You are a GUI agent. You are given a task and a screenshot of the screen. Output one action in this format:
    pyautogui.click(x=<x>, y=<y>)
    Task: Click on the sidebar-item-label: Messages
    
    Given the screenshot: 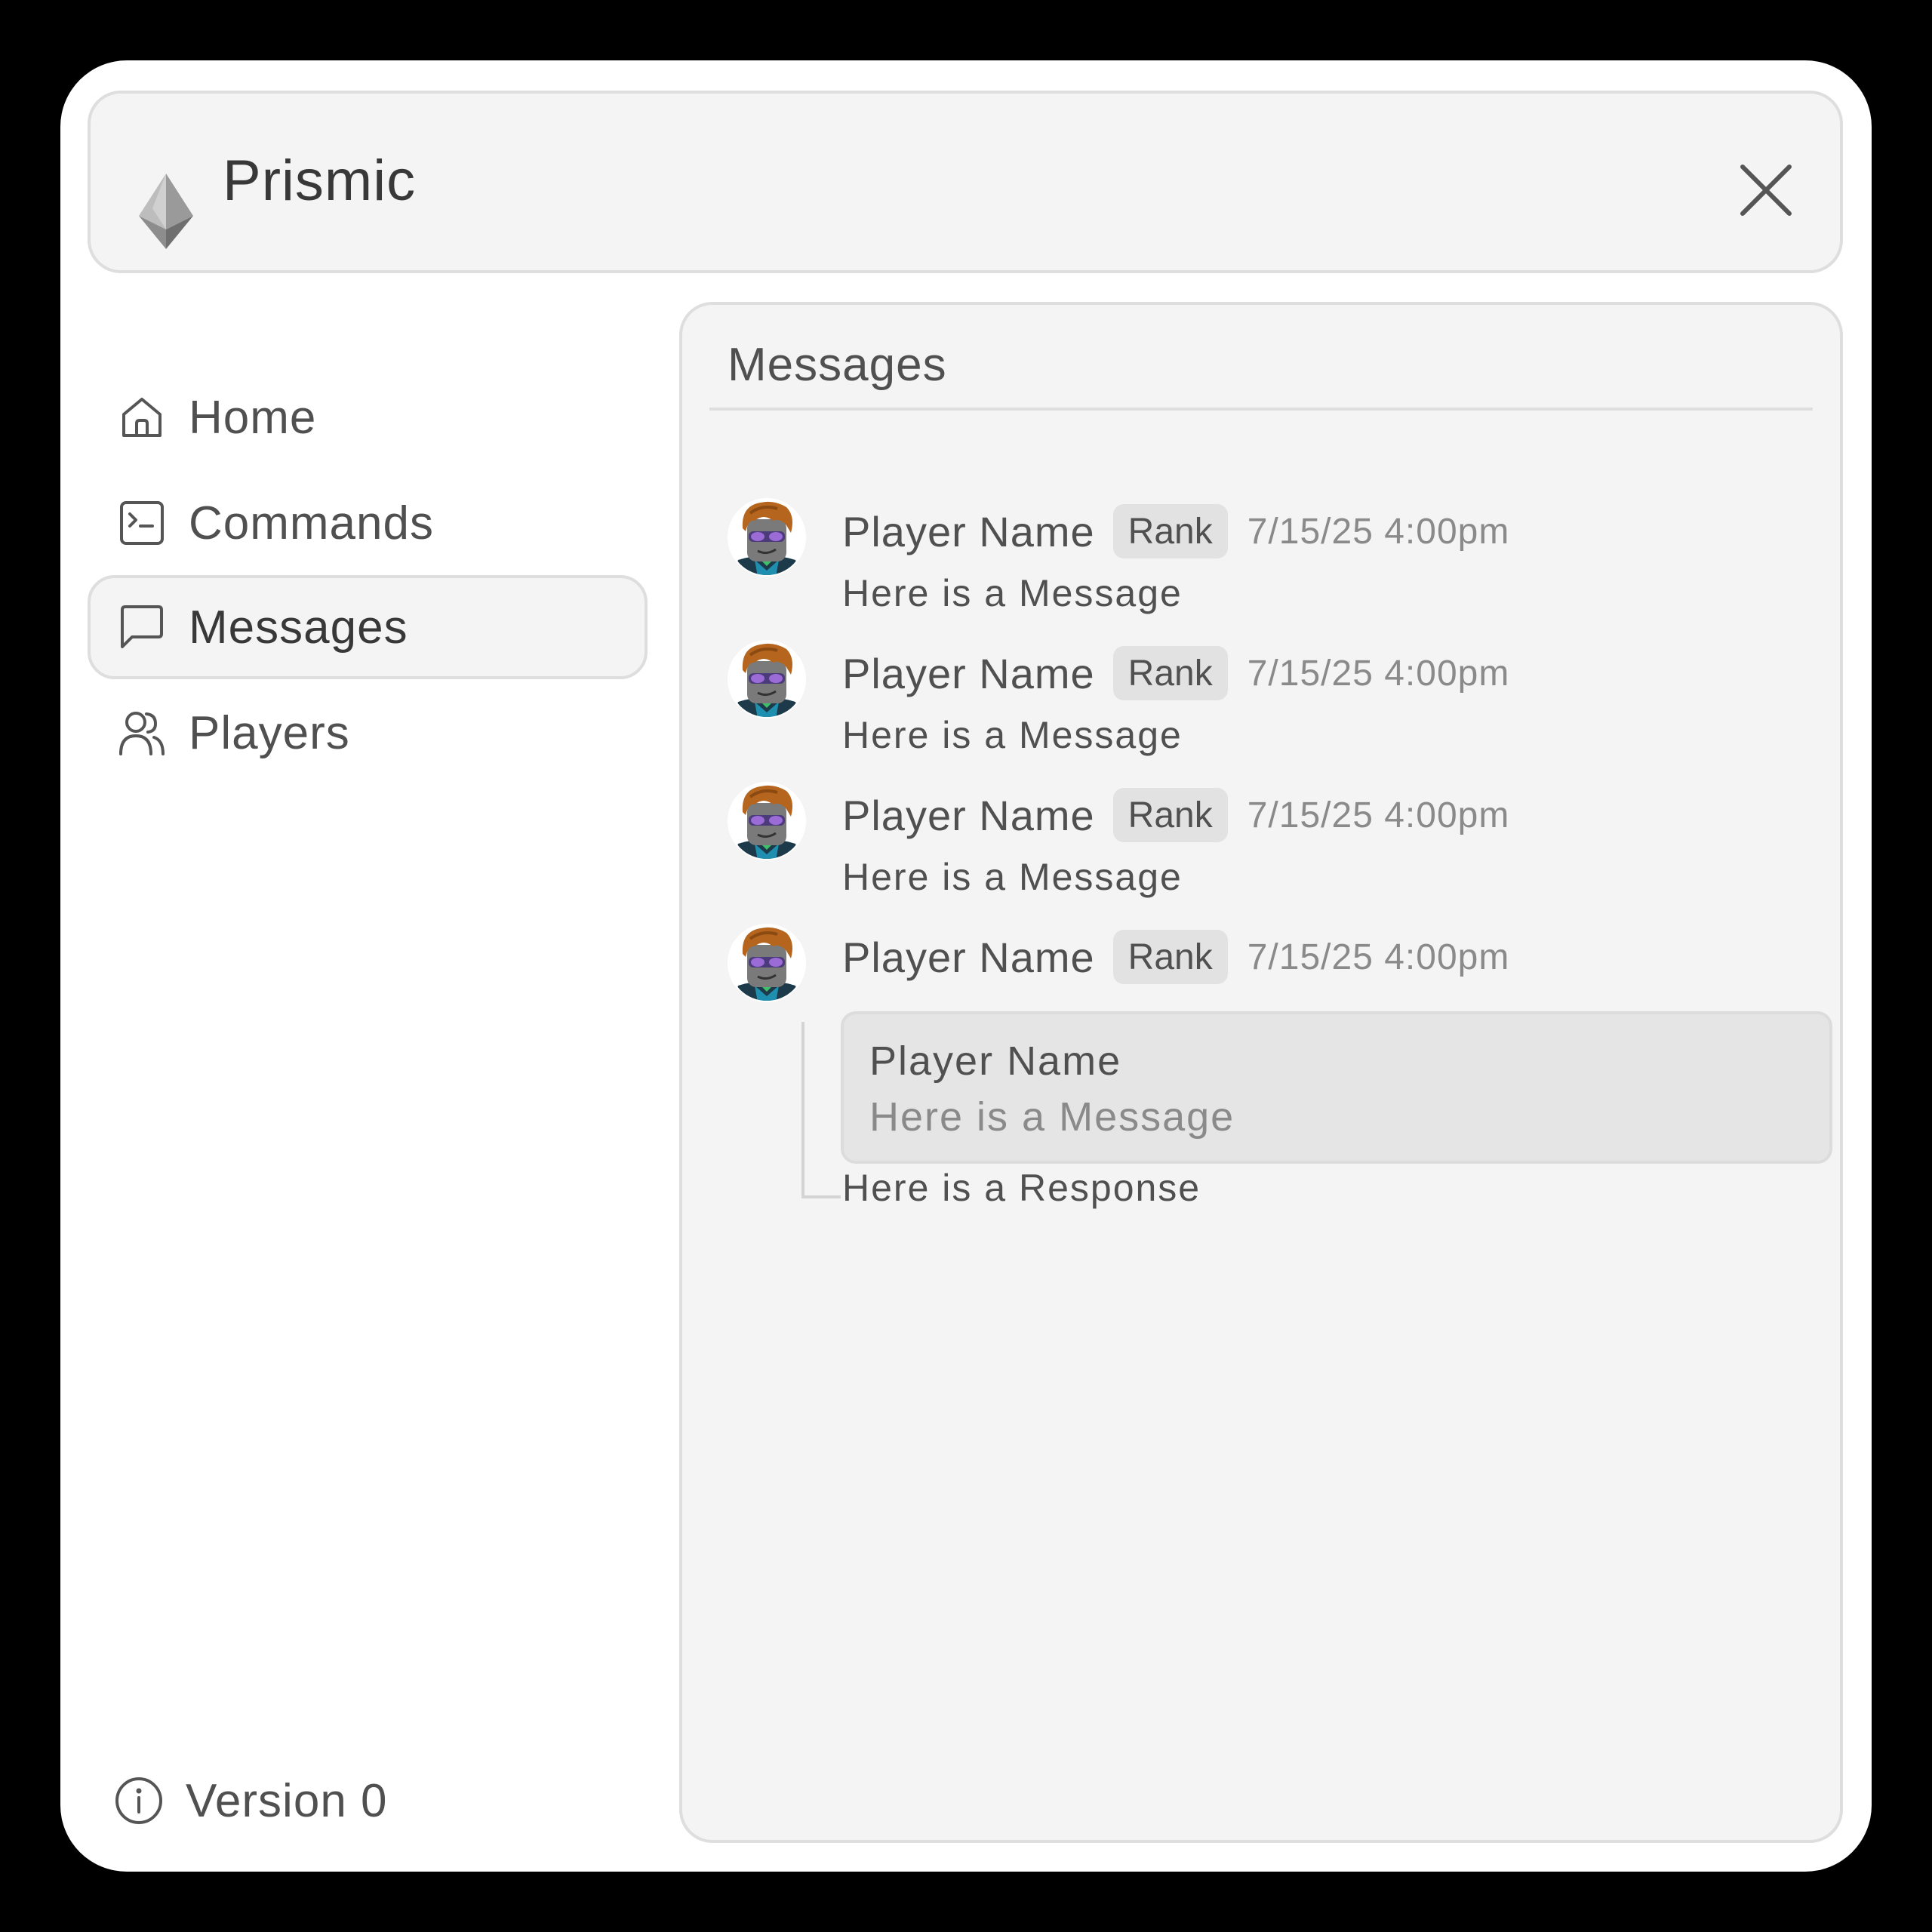 What is the action you would take?
    pyautogui.click(x=298, y=627)
    